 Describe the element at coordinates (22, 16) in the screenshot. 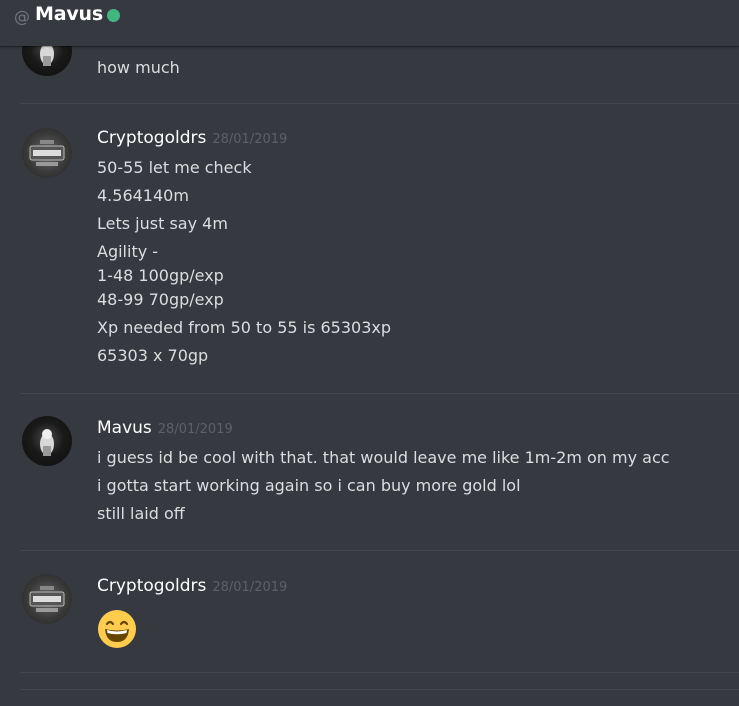

I see `at-icon: @` at that location.